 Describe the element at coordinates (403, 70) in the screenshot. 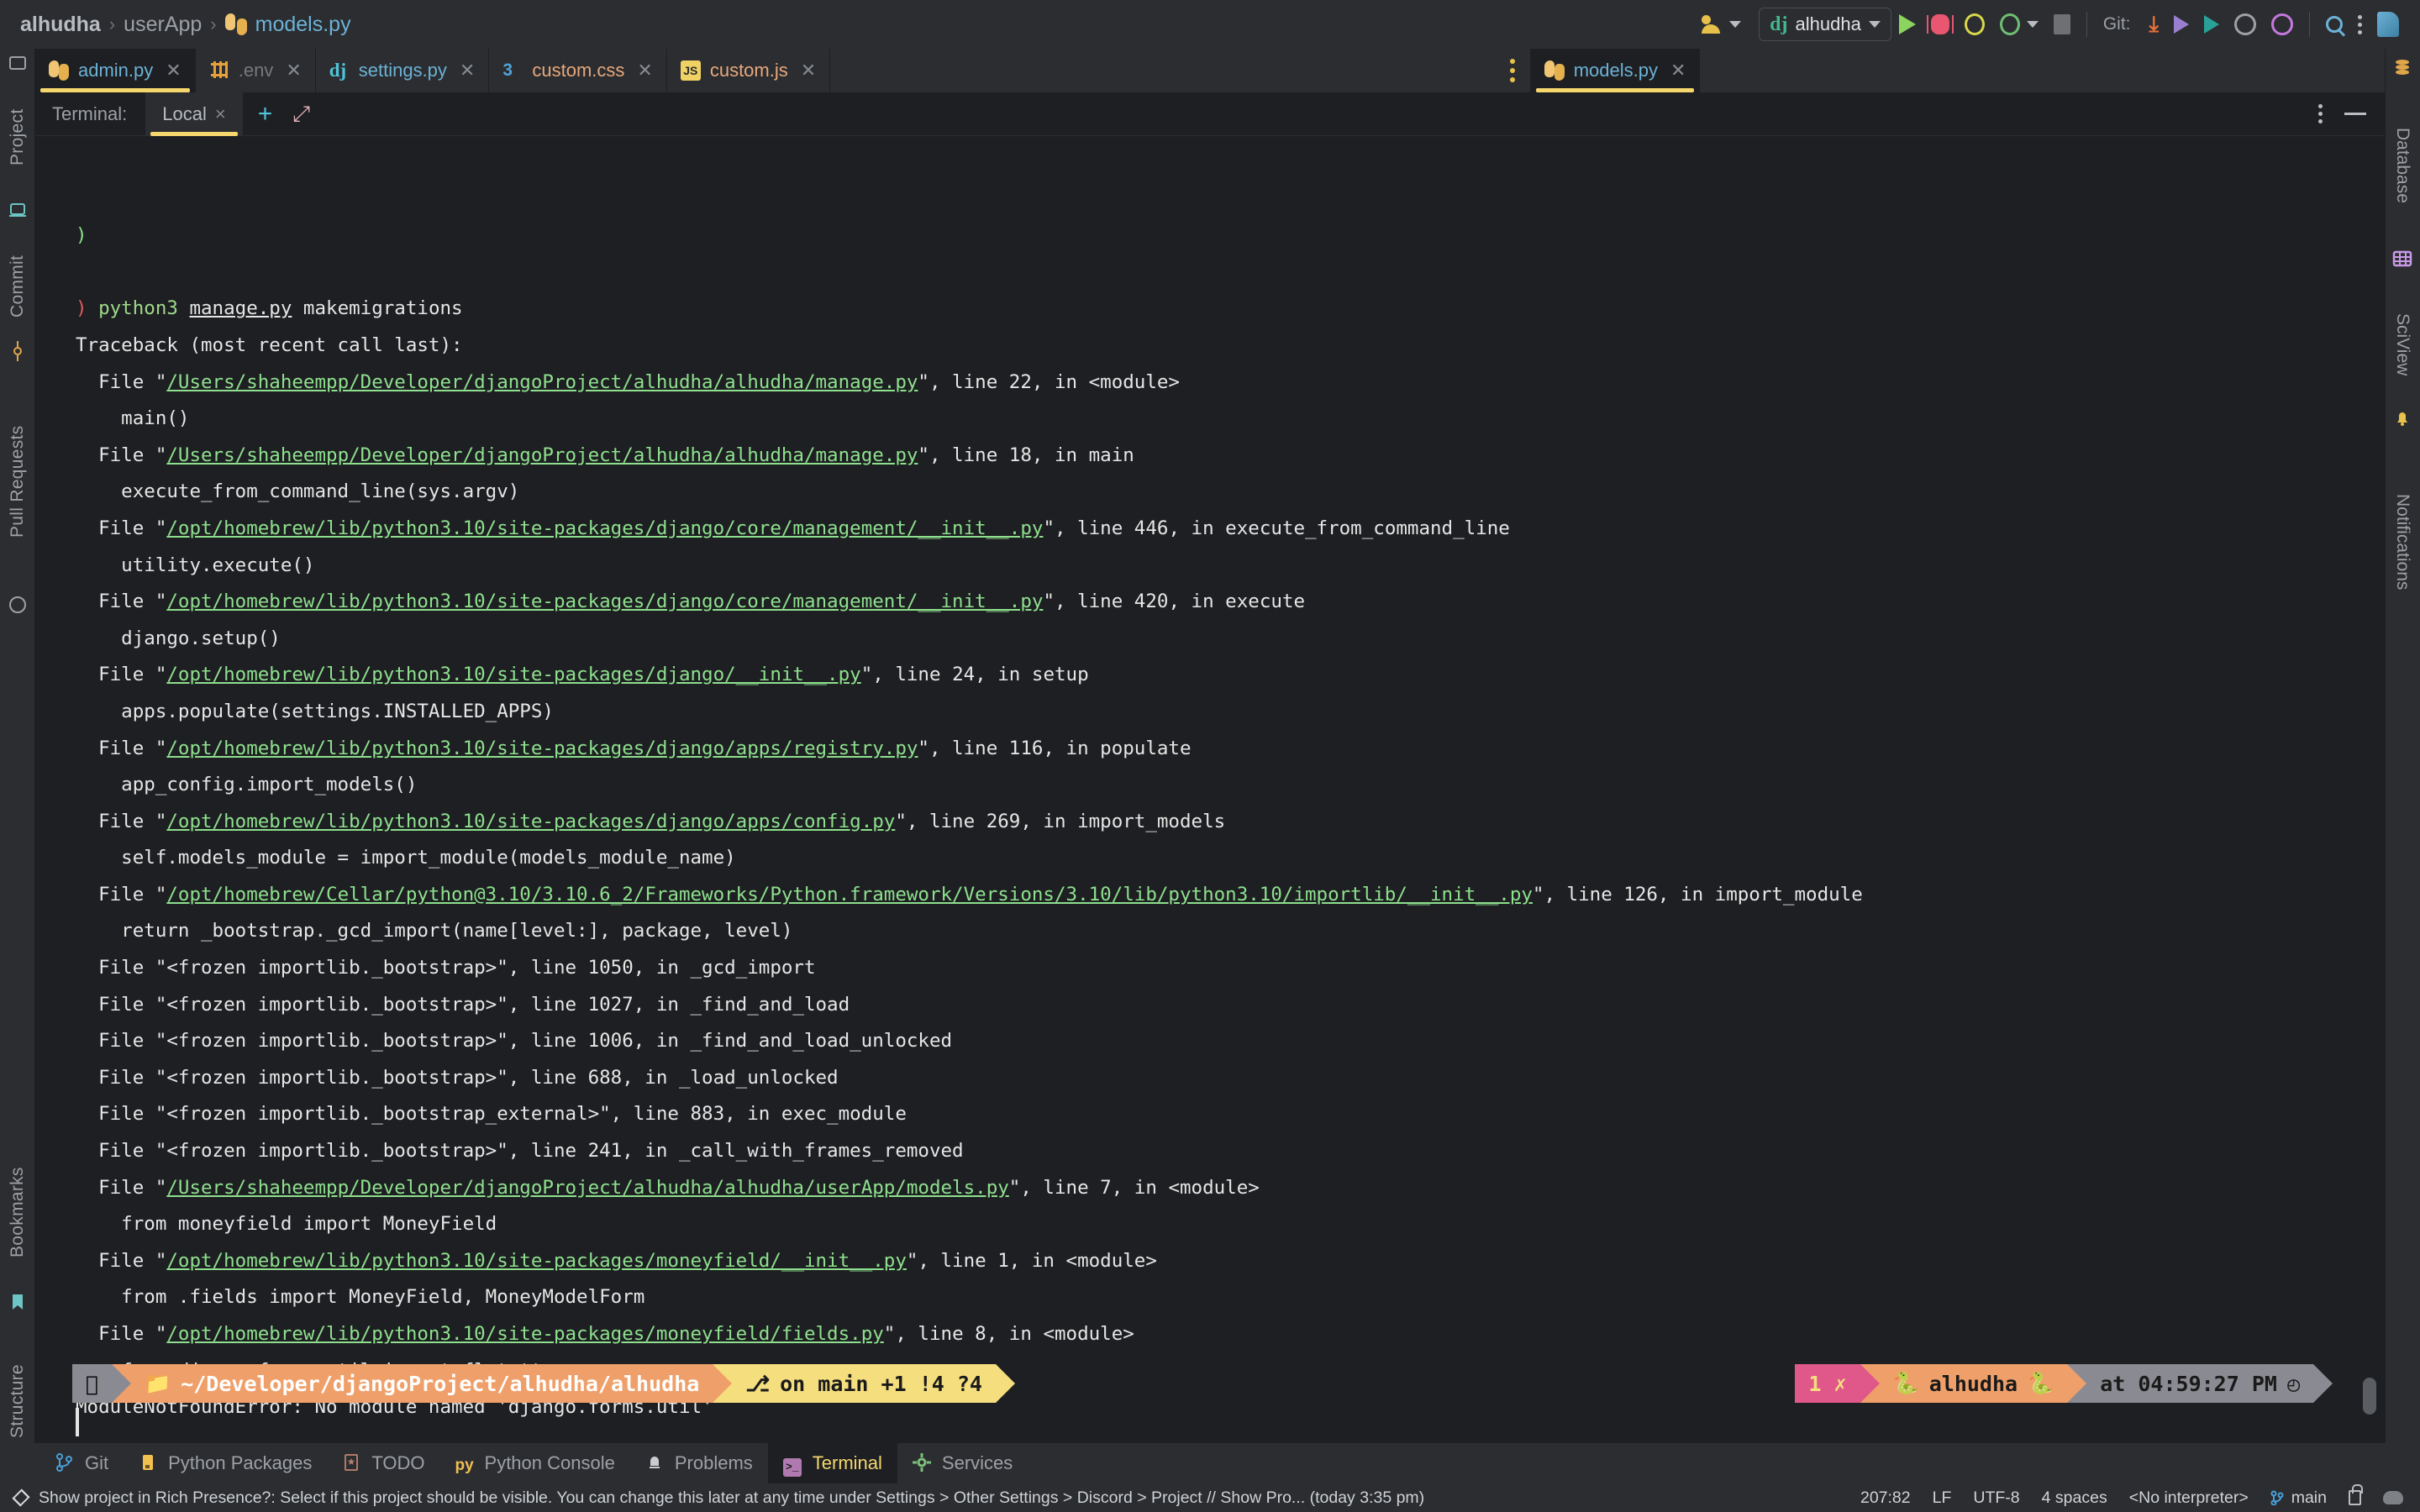

I see `tab-settings-py: dj settings.py ✕` at that location.